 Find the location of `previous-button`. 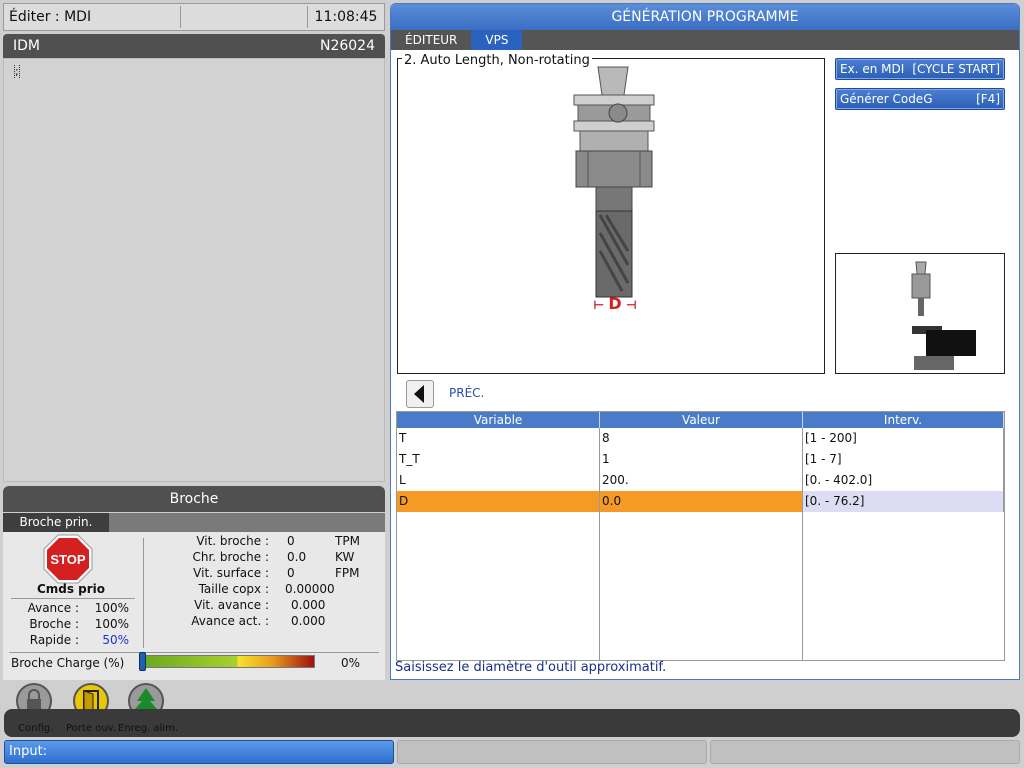

previous-button is located at coordinates (420, 394).